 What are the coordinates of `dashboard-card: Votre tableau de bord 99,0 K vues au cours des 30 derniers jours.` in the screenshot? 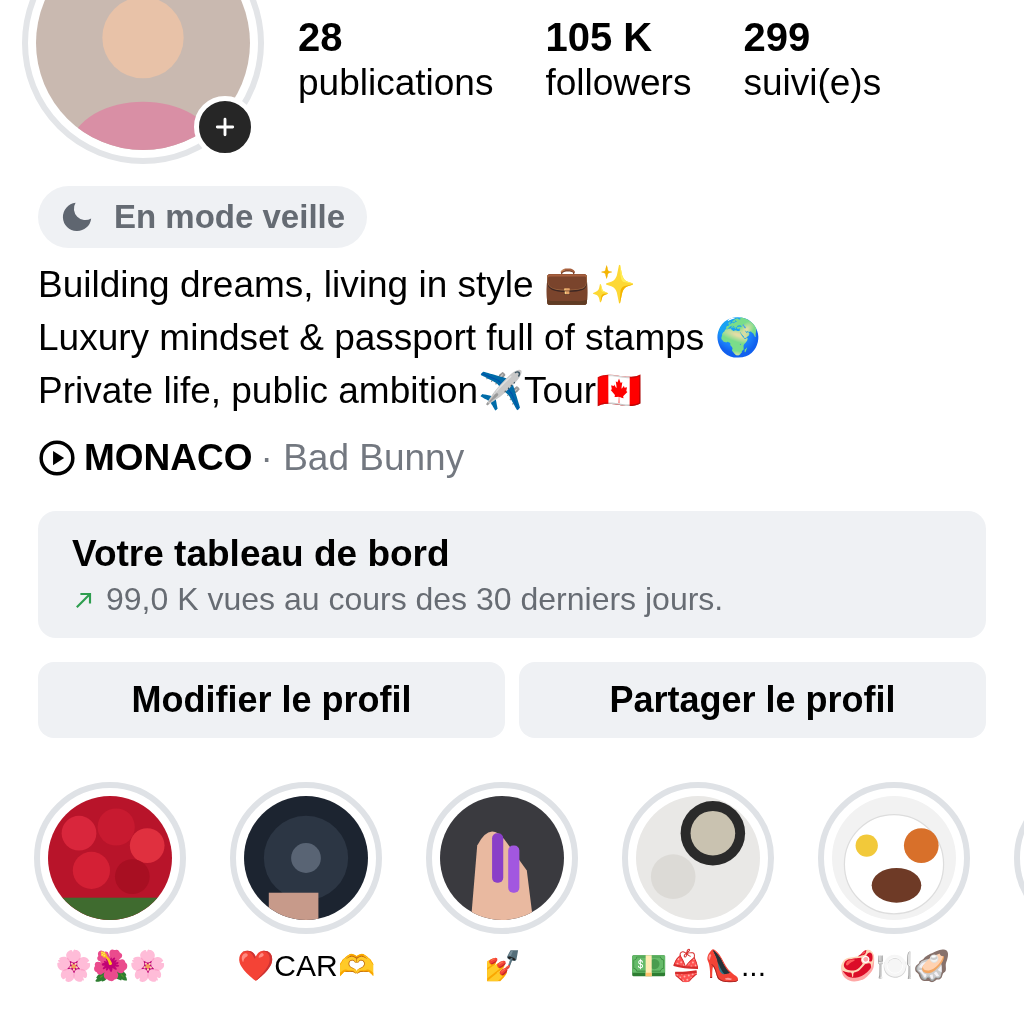 It's located at (512, 574).